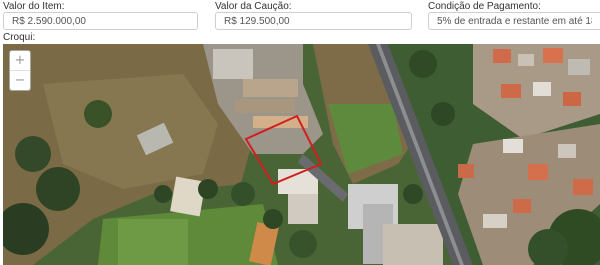  Describe the element at coordinates (313, 21) in the screenshot. I see `deposit-value-input` at that location.